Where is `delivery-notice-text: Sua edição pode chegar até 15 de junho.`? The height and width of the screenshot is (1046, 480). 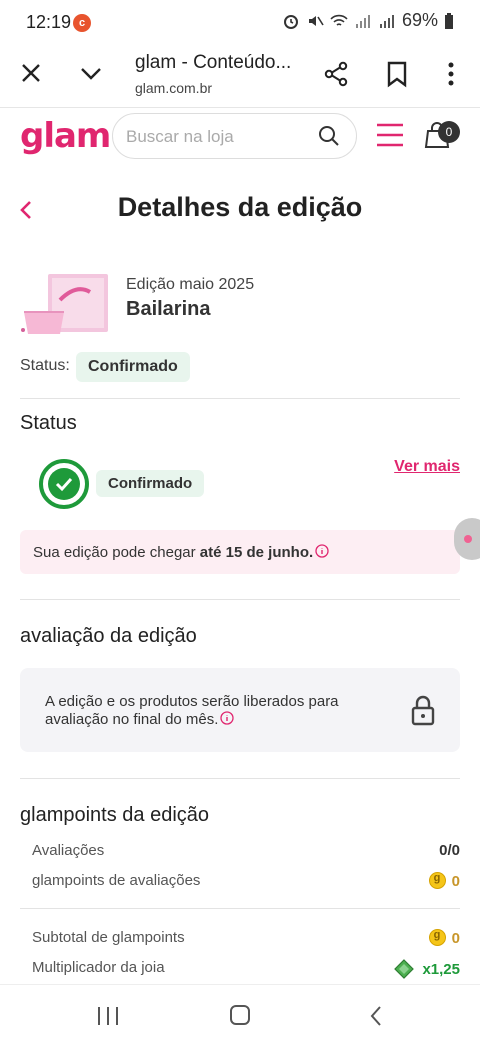 delivery-notice-text: Sua edição pode chegar até 15 de junho. is located at coordinates (181, 552).